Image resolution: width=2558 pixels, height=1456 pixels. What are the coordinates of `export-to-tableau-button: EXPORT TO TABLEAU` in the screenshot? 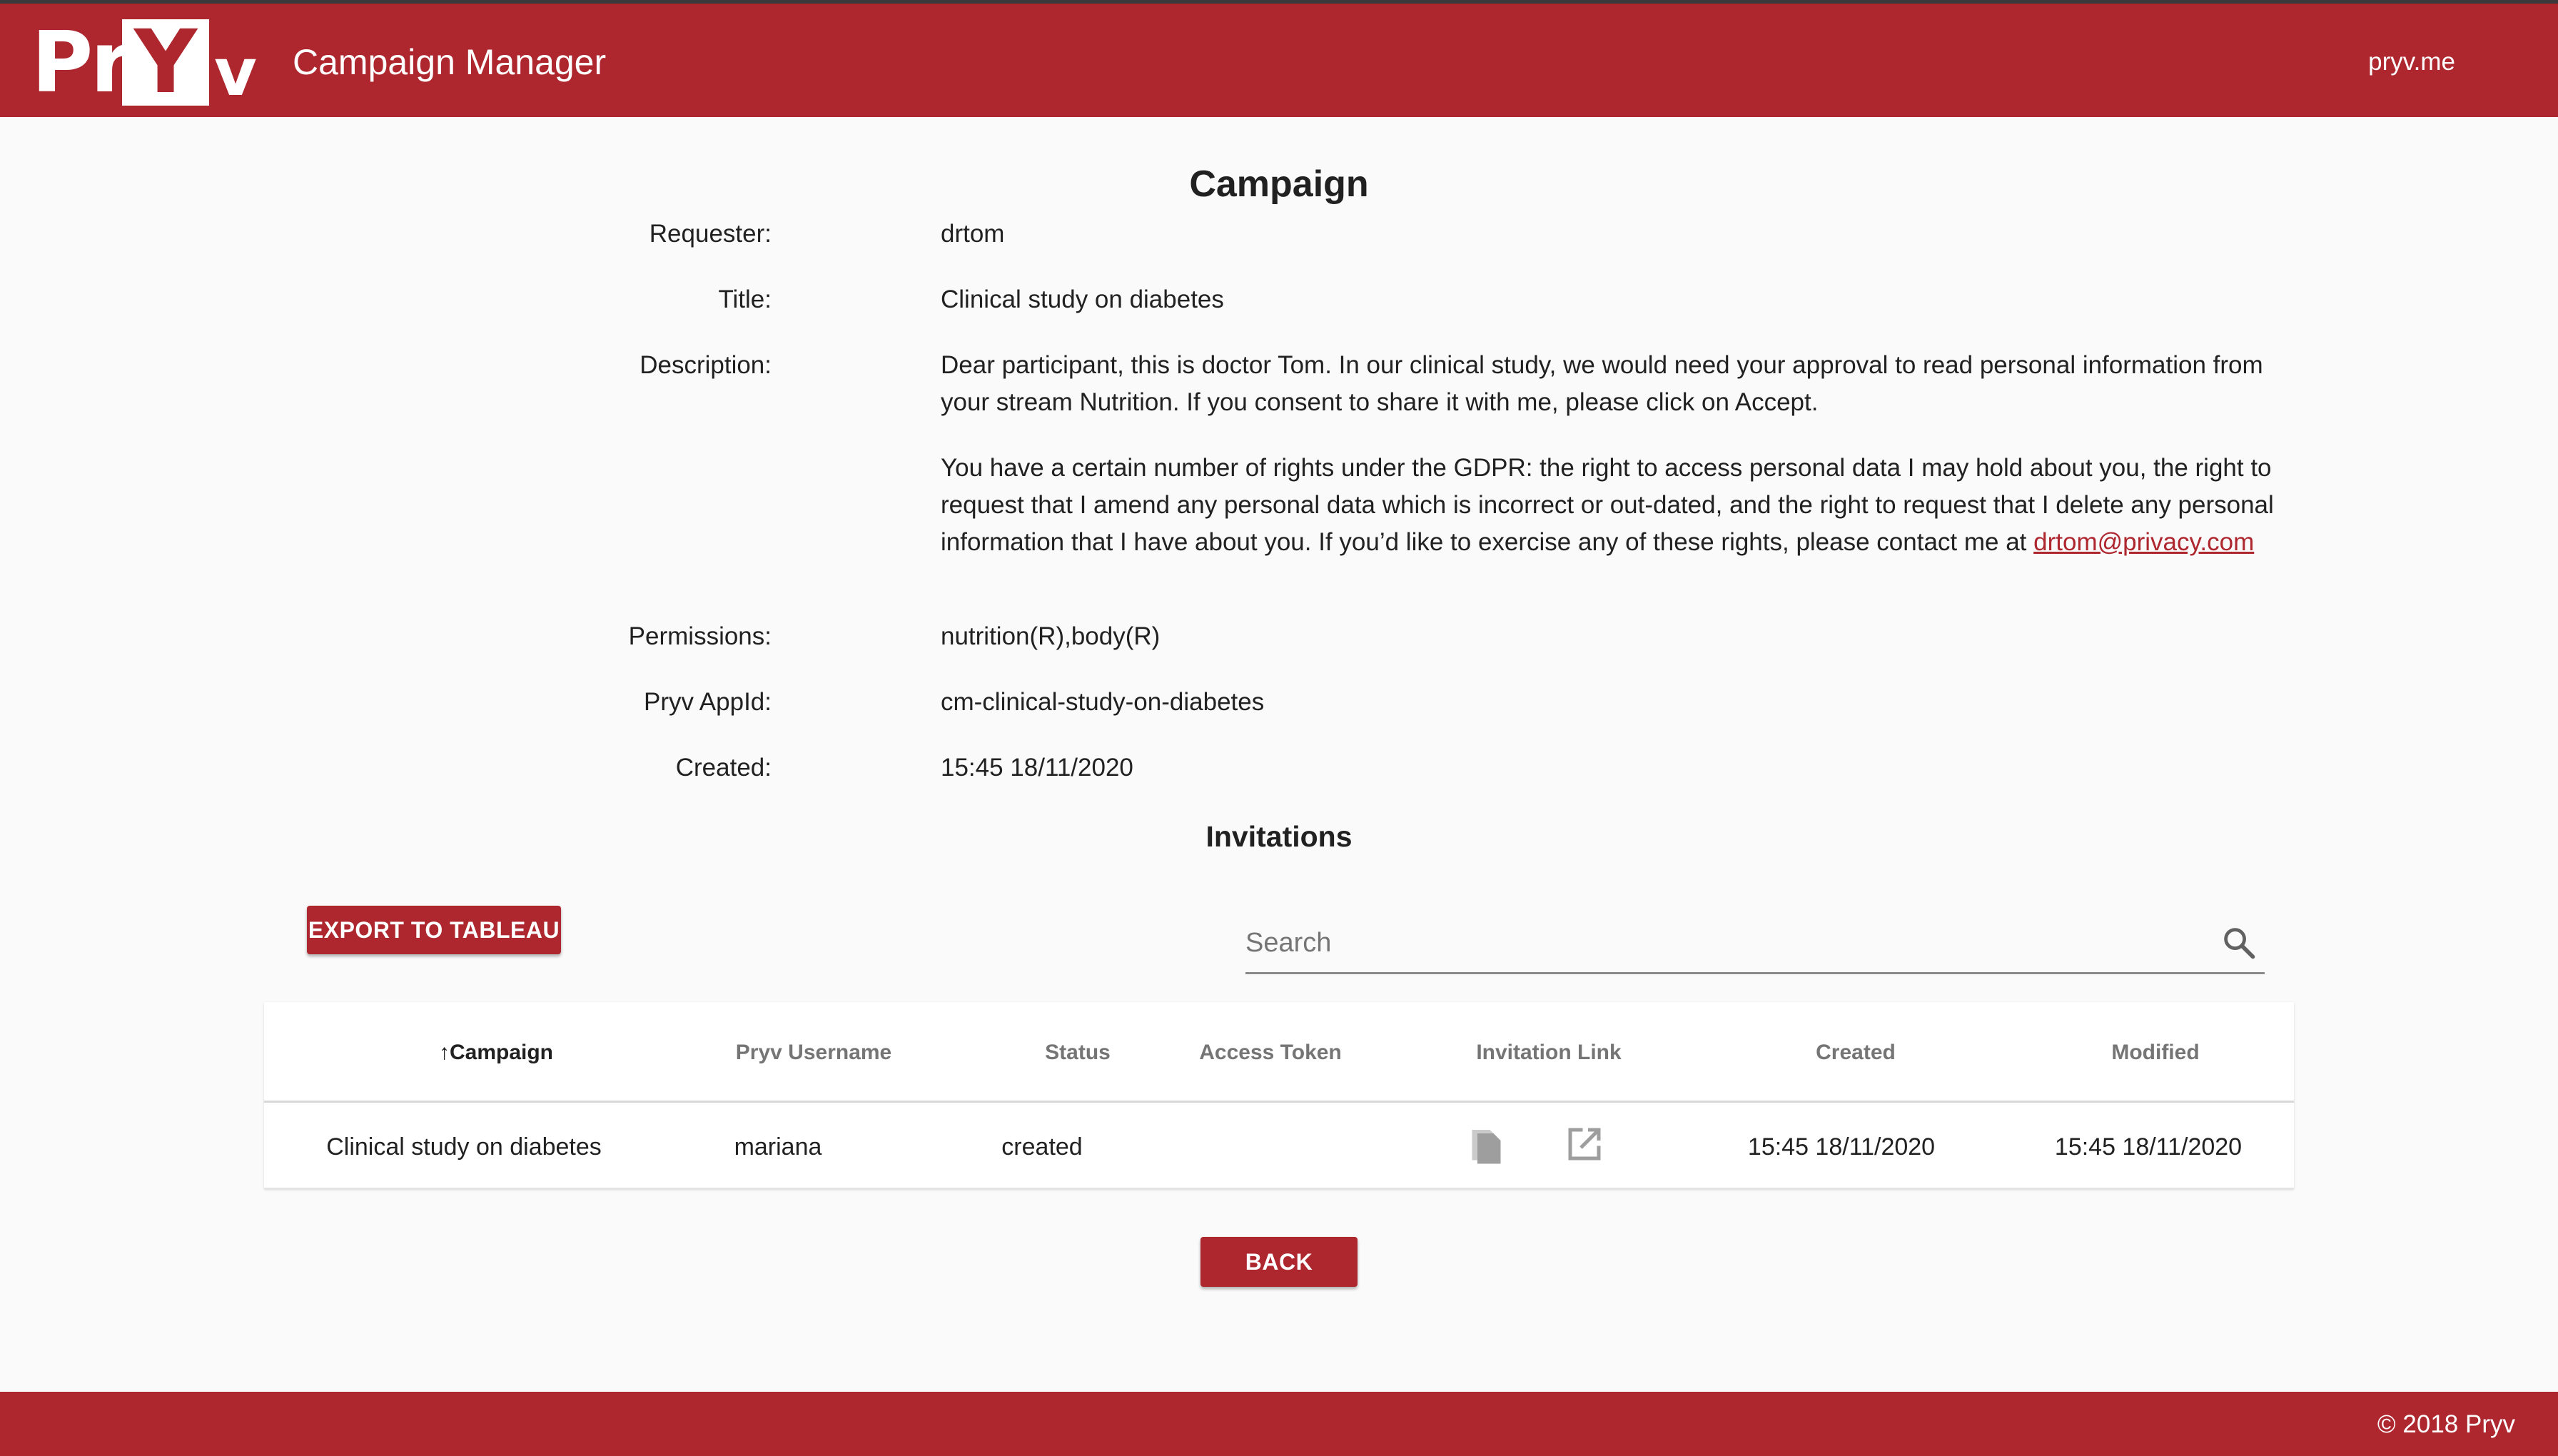 It's located at (434, 930).